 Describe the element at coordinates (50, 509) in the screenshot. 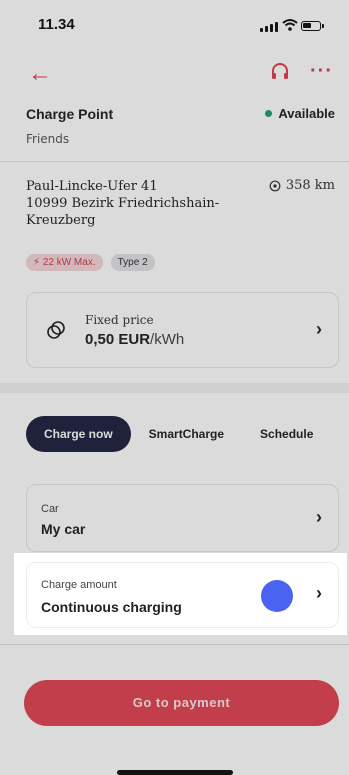

I see `car-label: Car` at that location.